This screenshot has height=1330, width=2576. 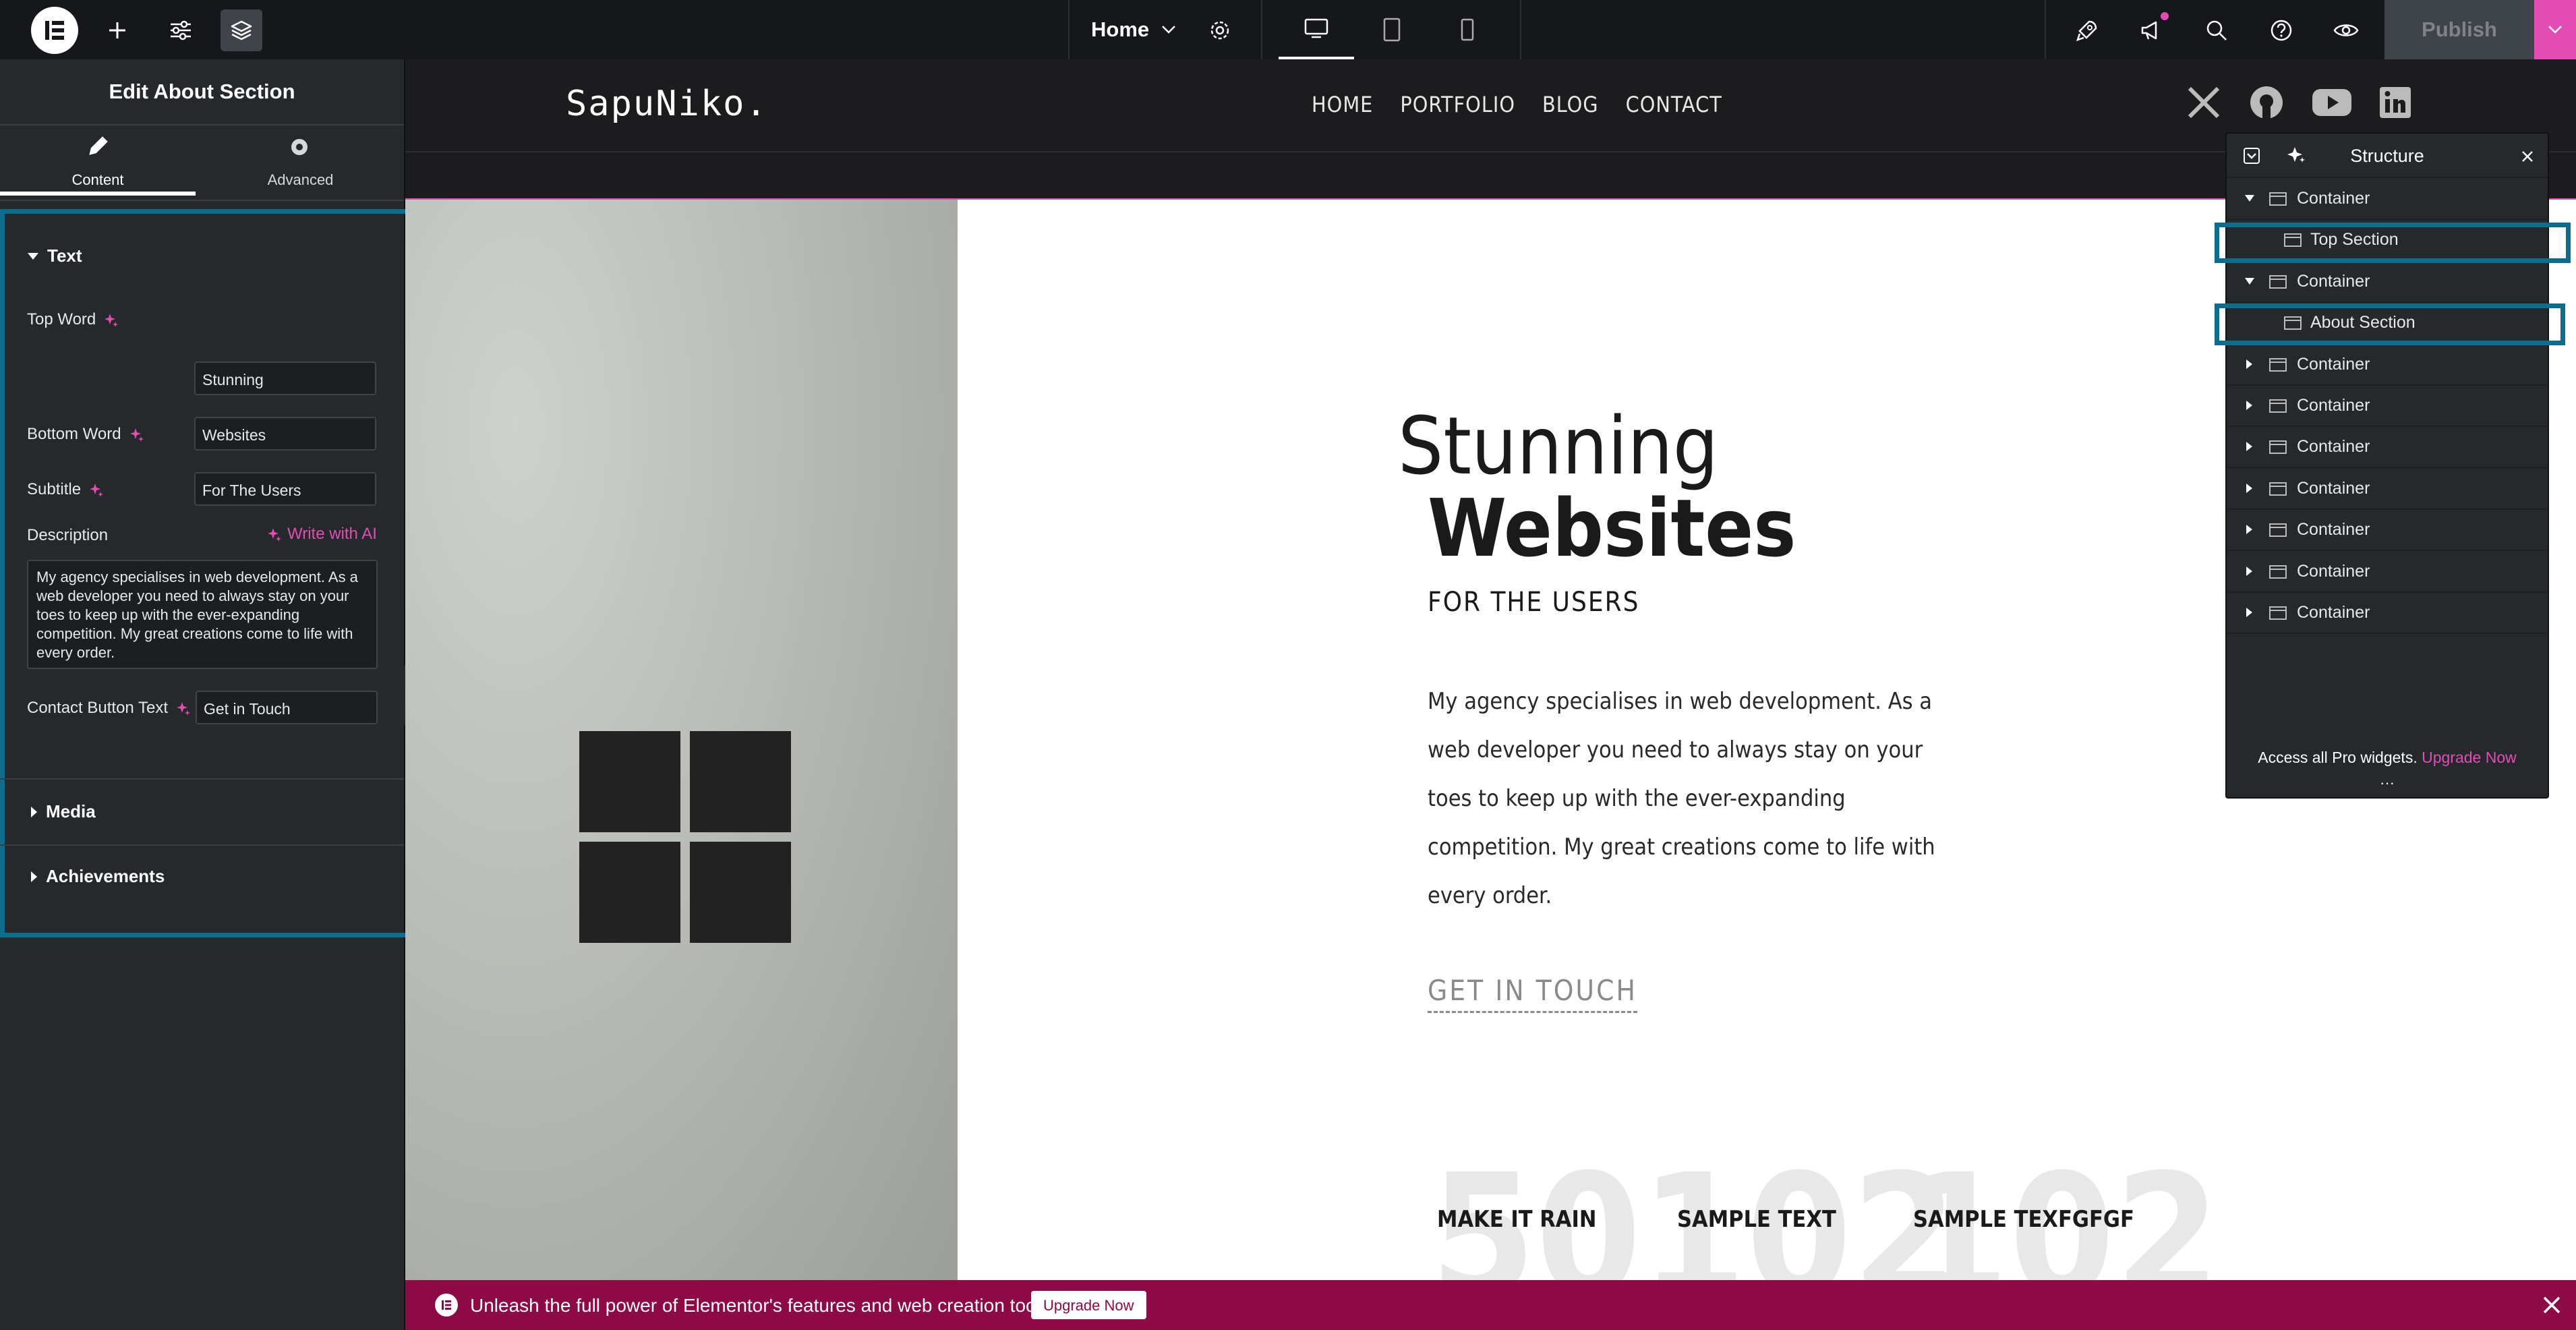 I want to click on site-logo: SapuNiko., so click(x=667, y=104).